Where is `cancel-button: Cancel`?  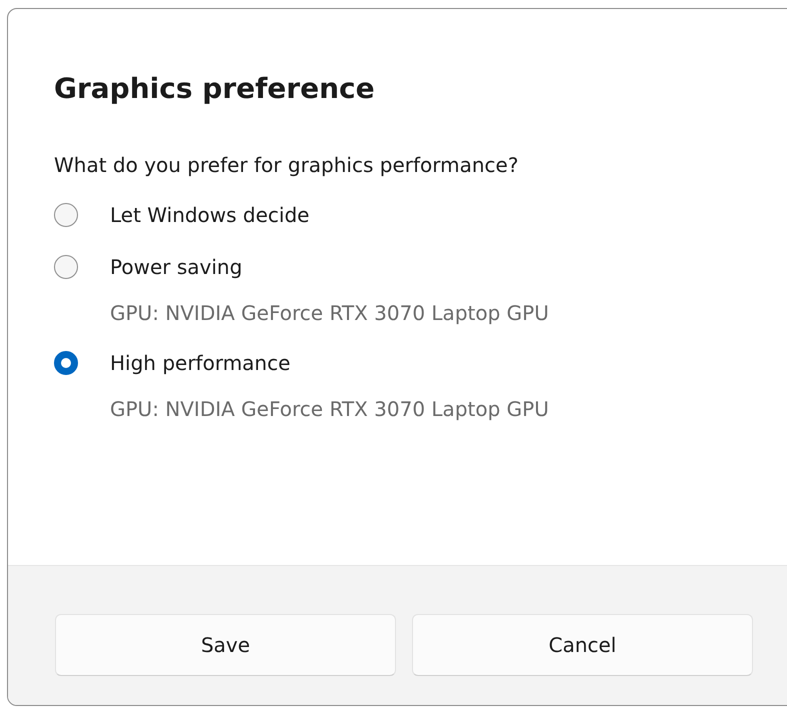 cancel-button: Cancel is located at coordinates (582, 645).